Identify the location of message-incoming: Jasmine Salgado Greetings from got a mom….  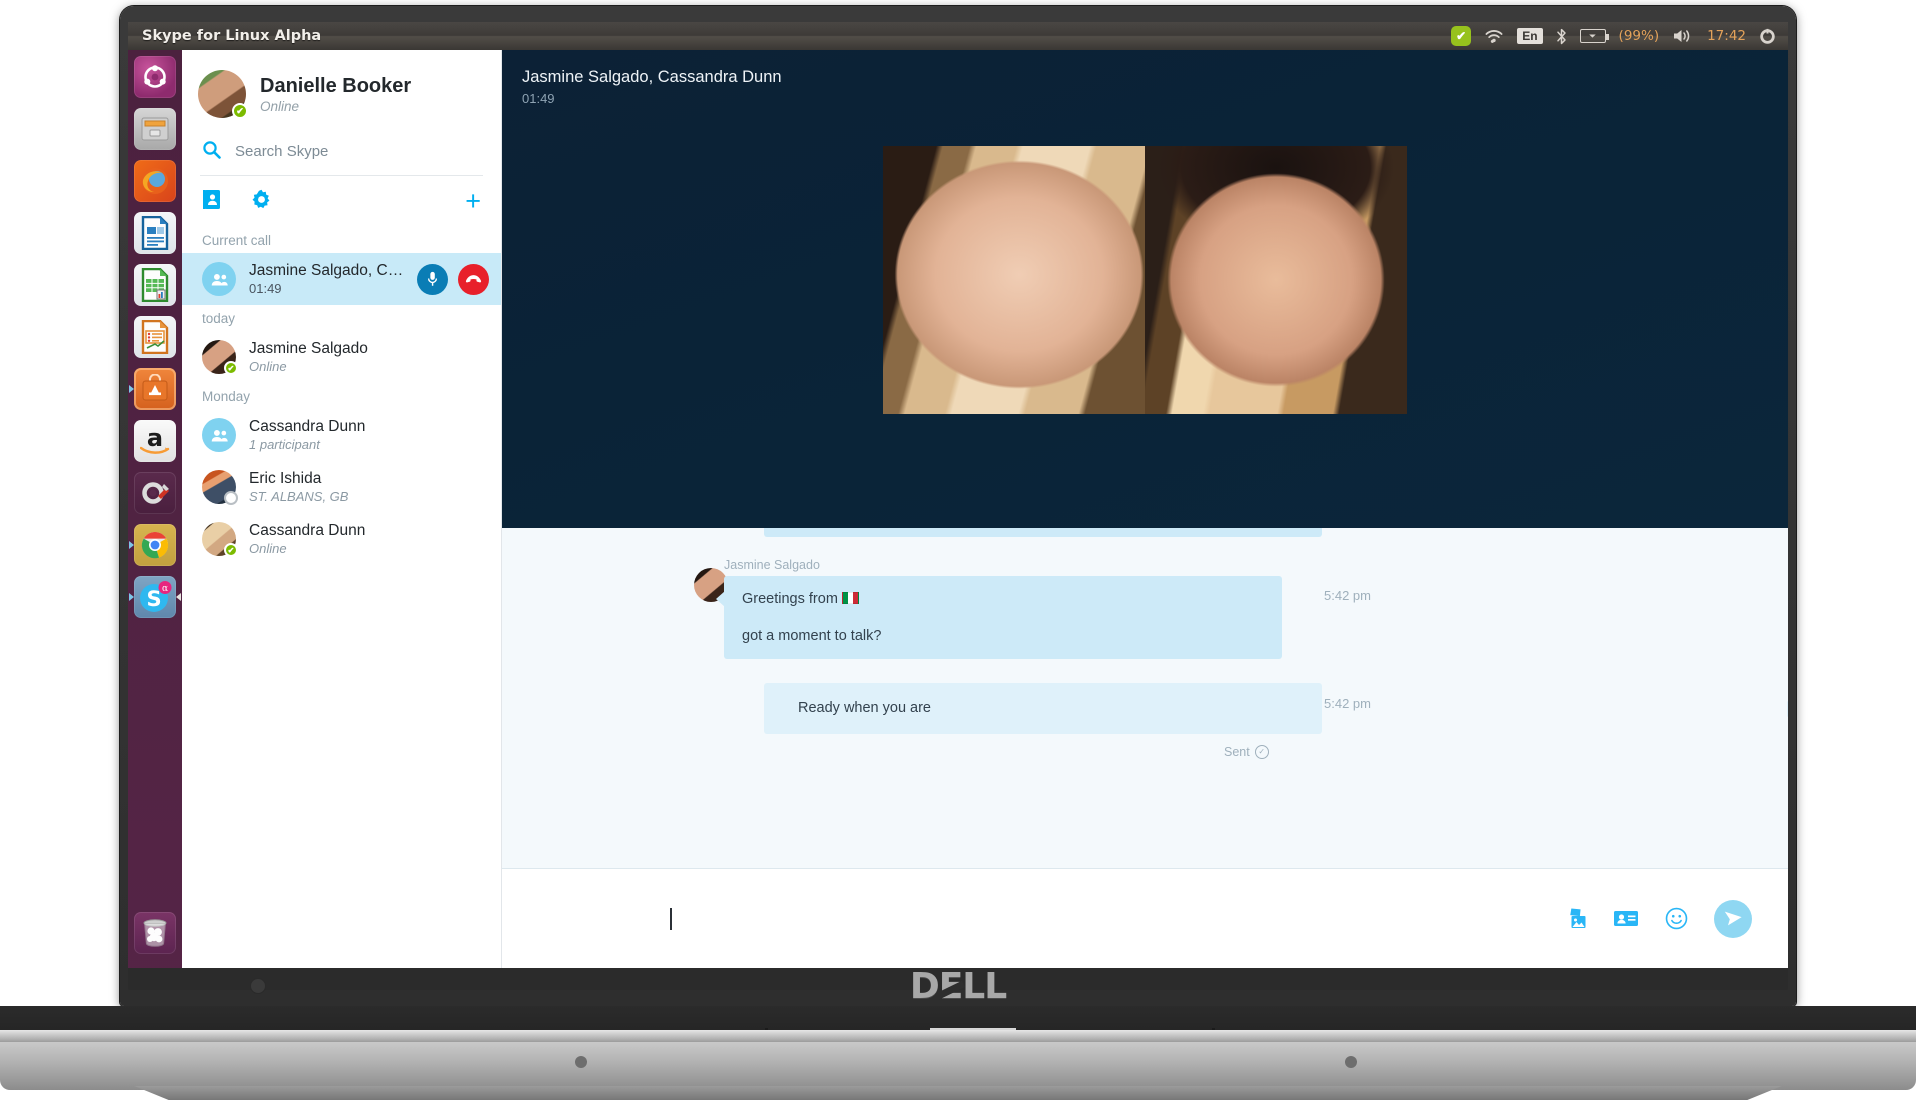
(1145, 602).